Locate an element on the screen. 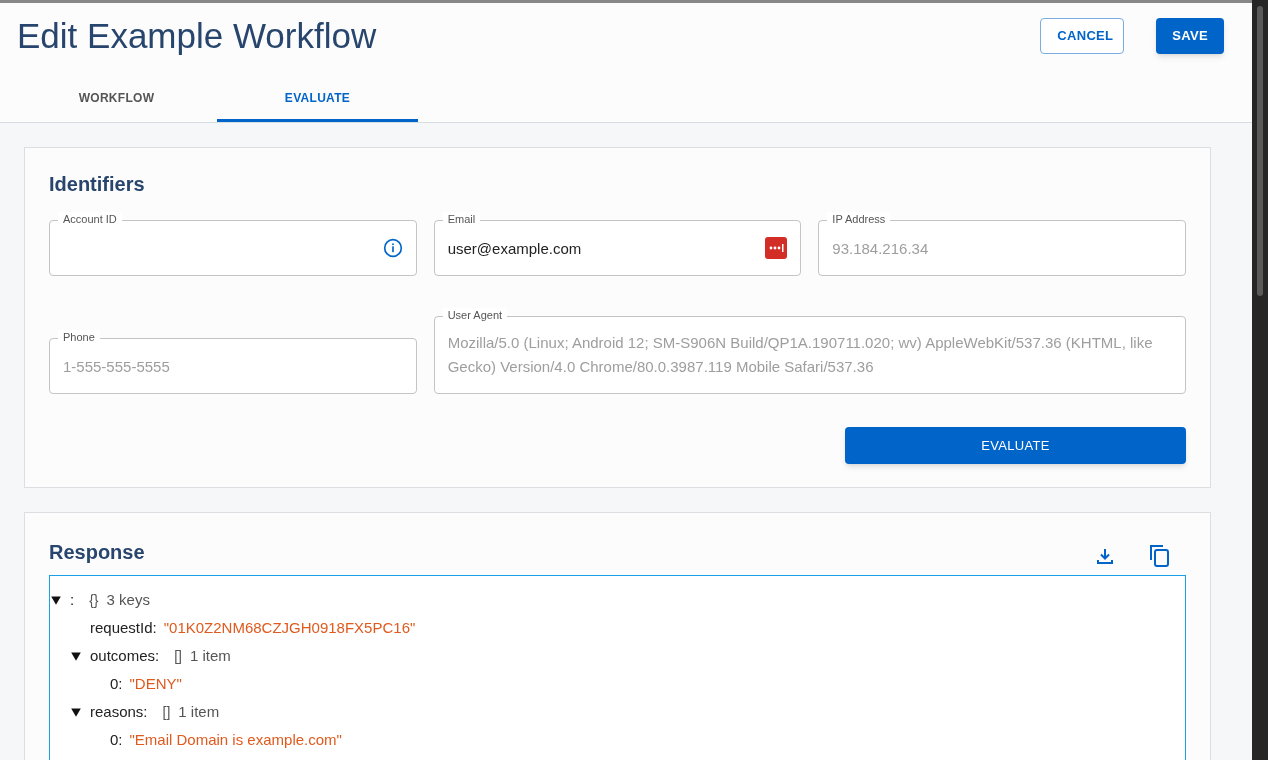 This screenshot has width=1268, height=760. json-string-value: "Email Domain is example.com" is located at coordinates (235, 739).